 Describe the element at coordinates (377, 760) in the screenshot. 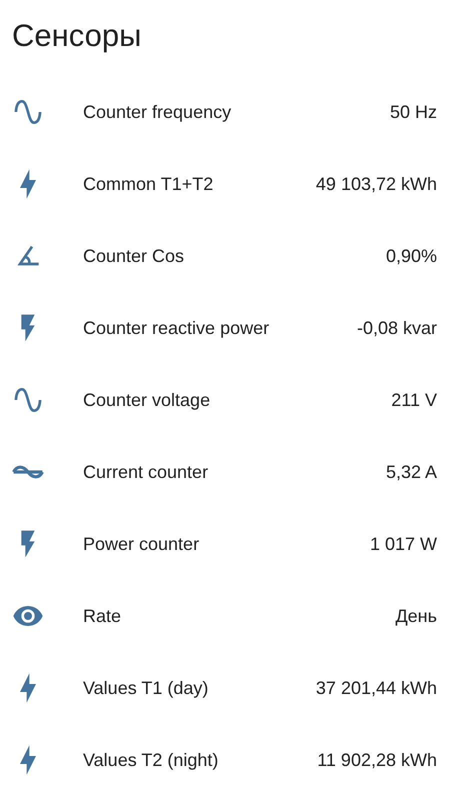

I see `sensor-value: 11 902,28 kWh` at that location.